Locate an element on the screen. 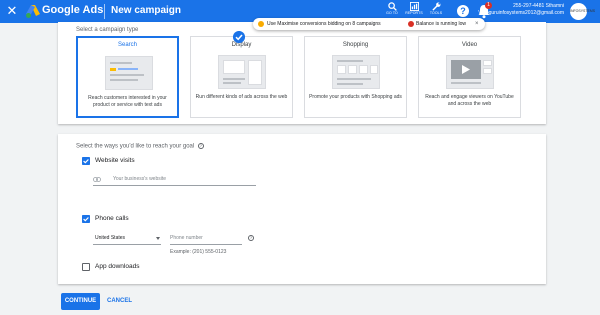 The image size is (600, 315). goto-button: GO TO is located at coordinates (392, 9).